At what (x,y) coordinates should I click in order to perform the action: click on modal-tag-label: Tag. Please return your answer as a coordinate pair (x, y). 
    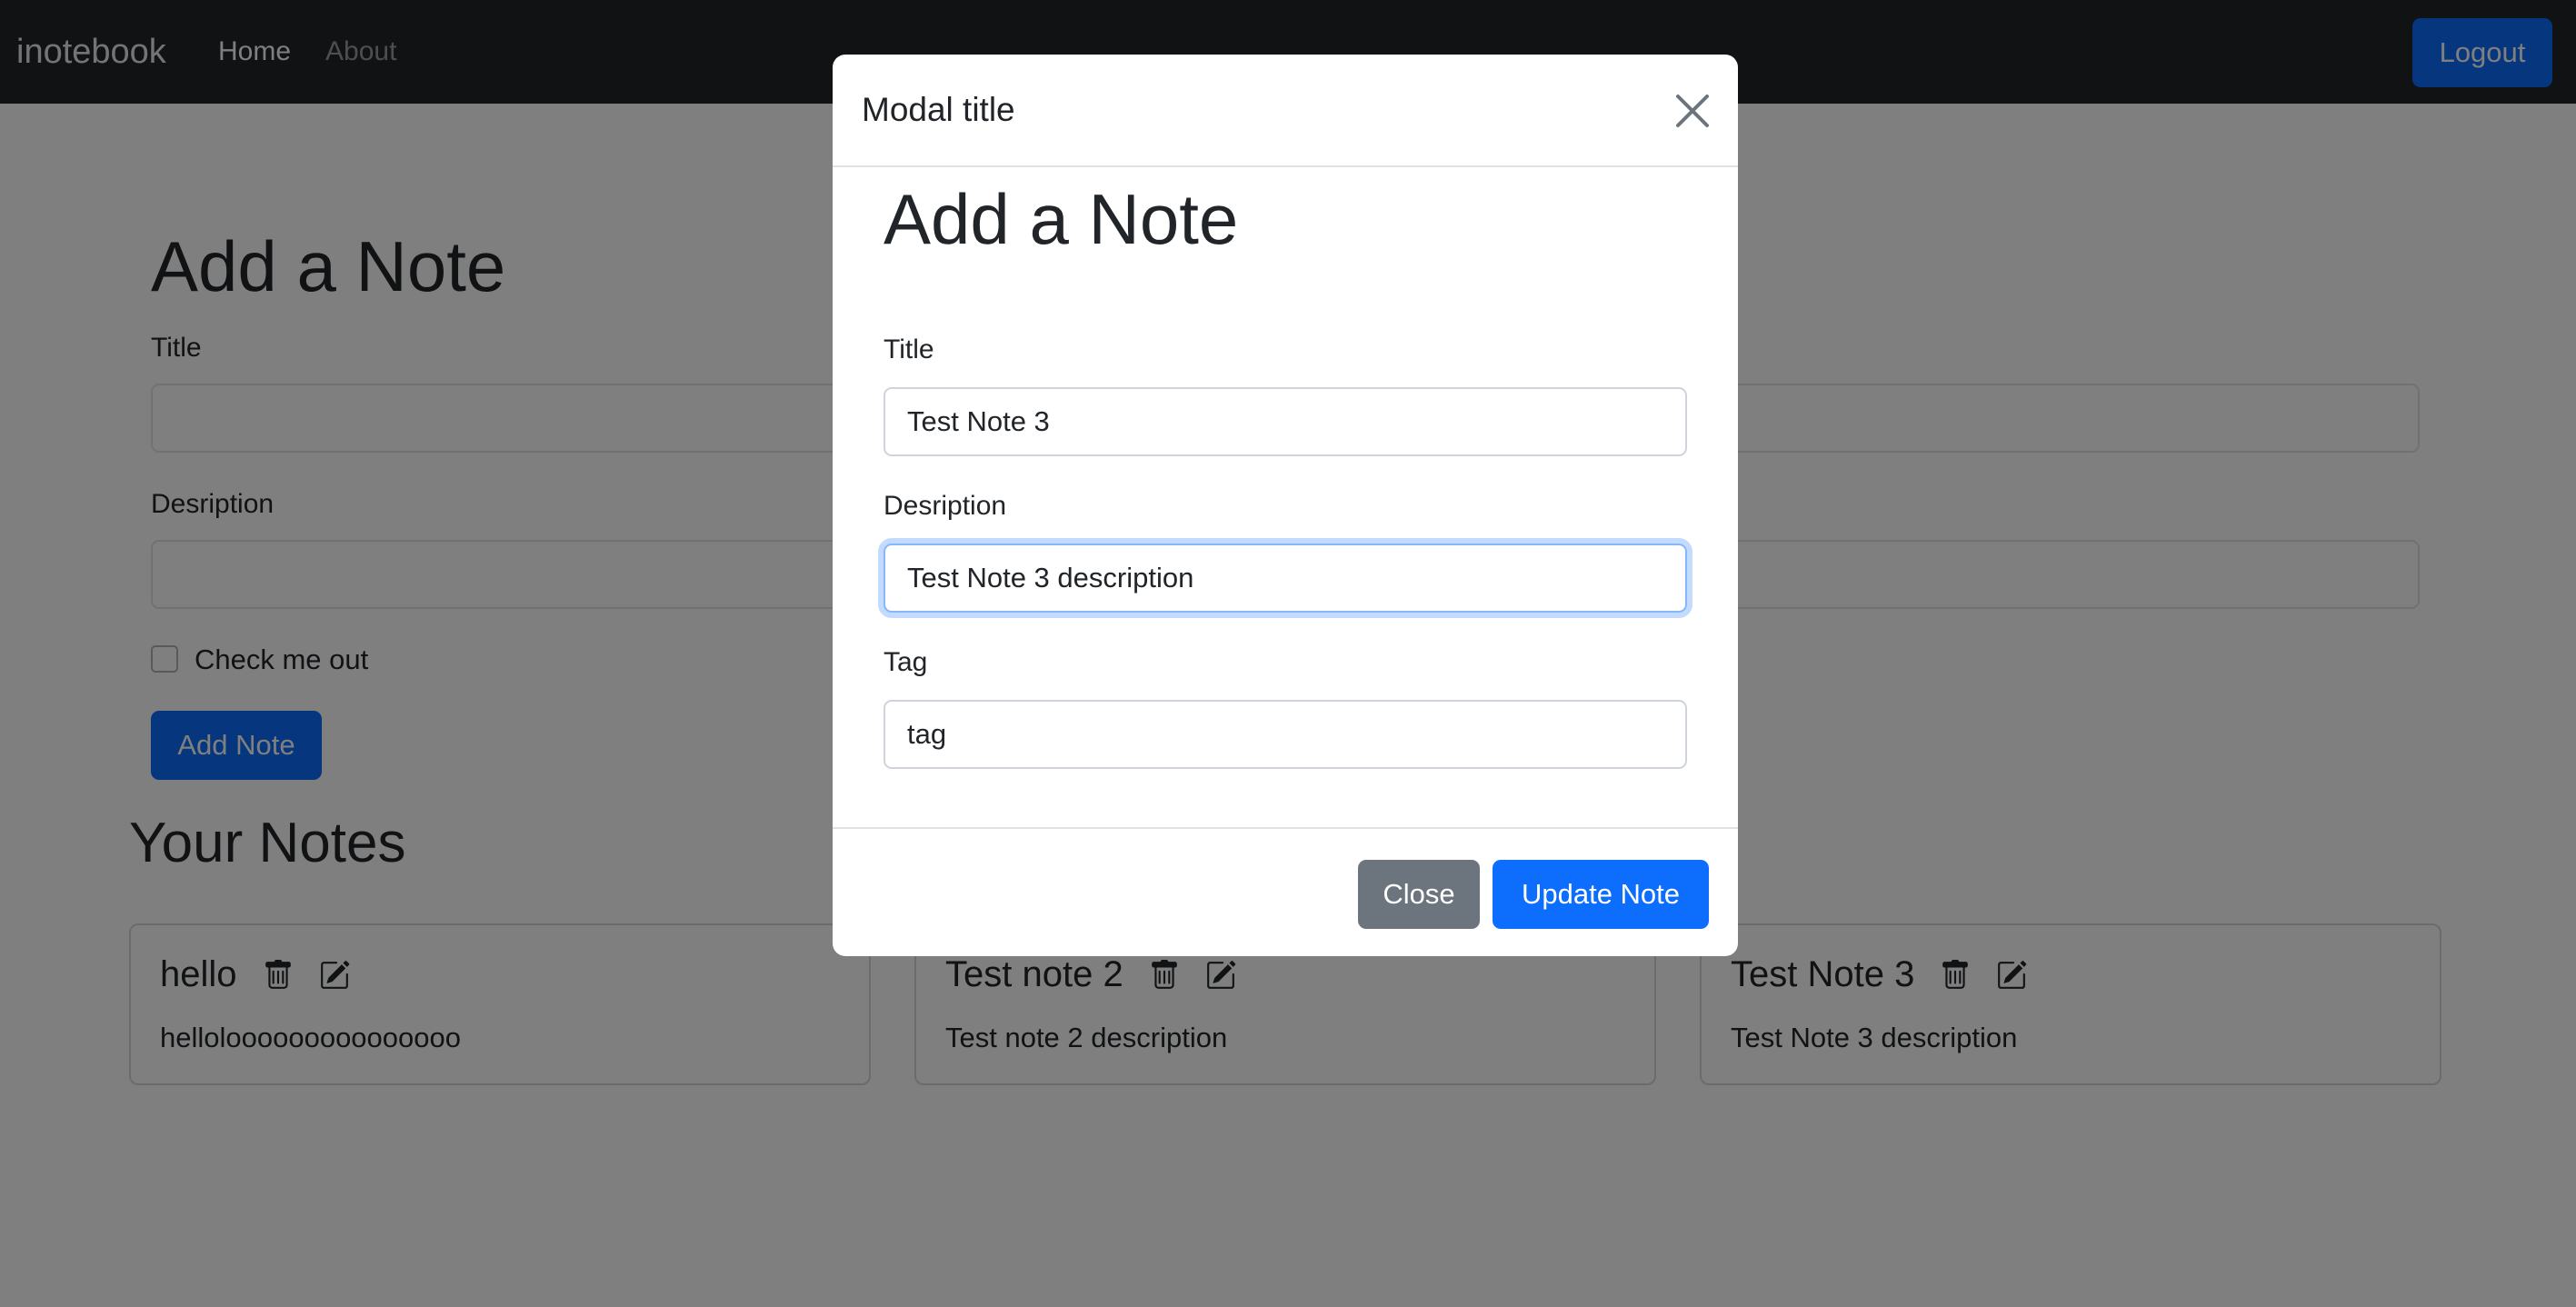
    Looking at the image, I should click on (906, 662).